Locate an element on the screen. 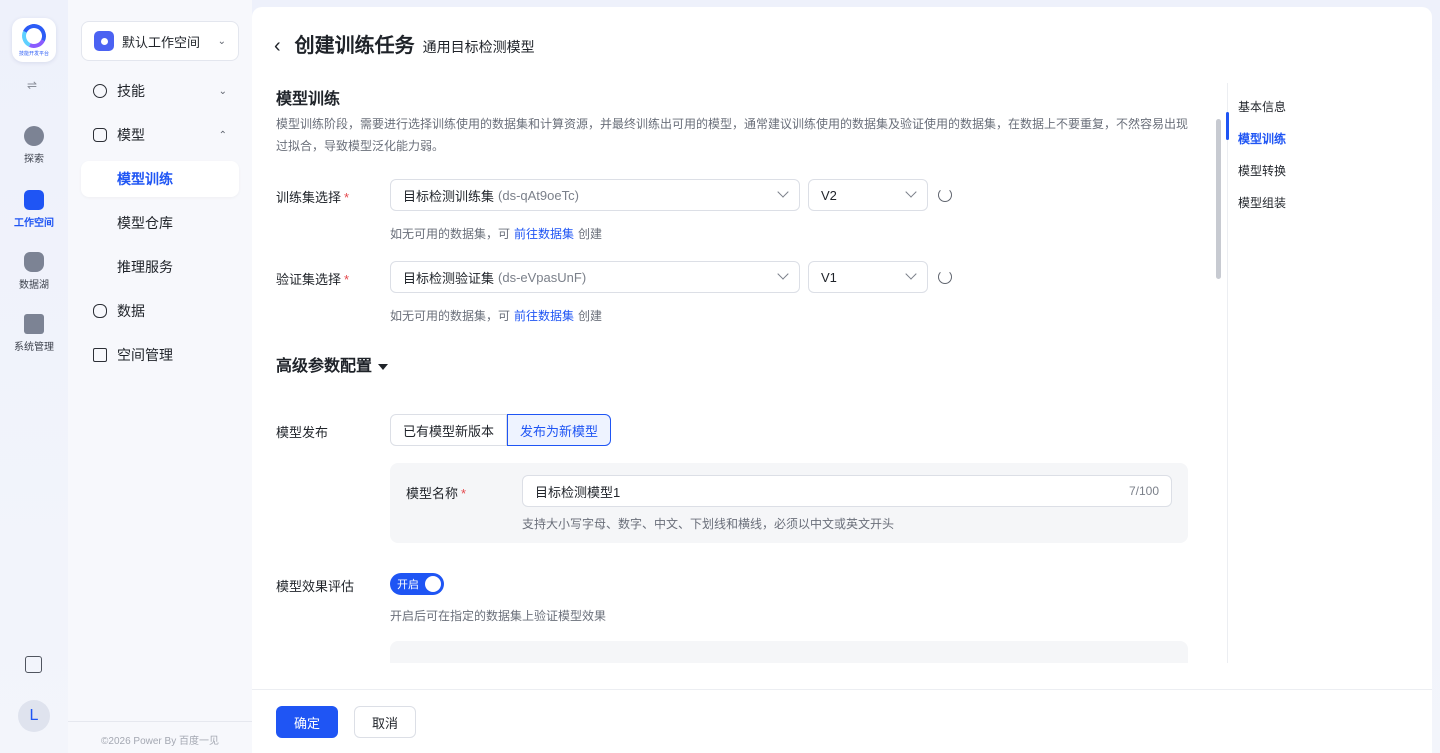 The image size is (1440, 753). planet-icon is located at coordinates (34, 136).